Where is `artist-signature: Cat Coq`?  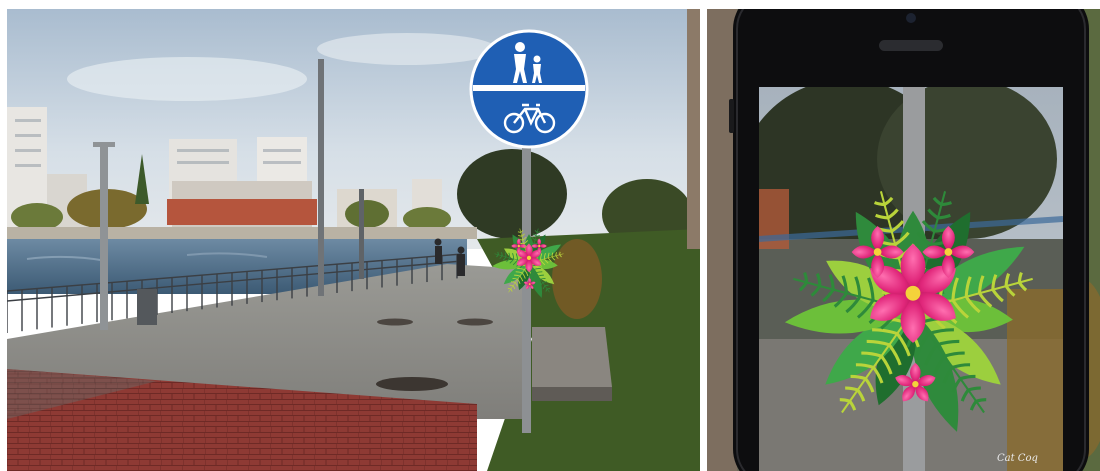 artist-signature: Cat Coq is located at coordinates (1017, 458).